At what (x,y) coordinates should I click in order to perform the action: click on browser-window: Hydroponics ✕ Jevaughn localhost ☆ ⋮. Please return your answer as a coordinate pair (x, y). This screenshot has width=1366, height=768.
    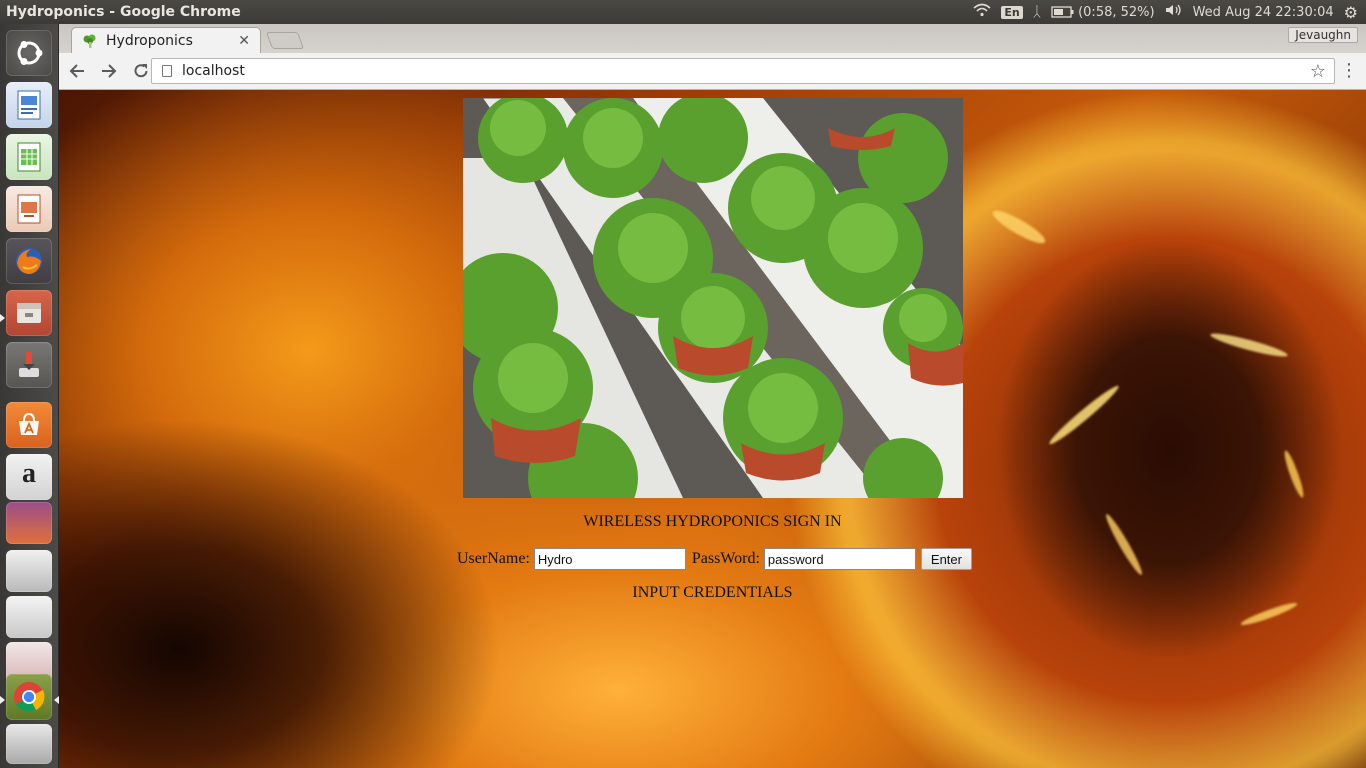
    Looking at the image, I should click on (712, 57).